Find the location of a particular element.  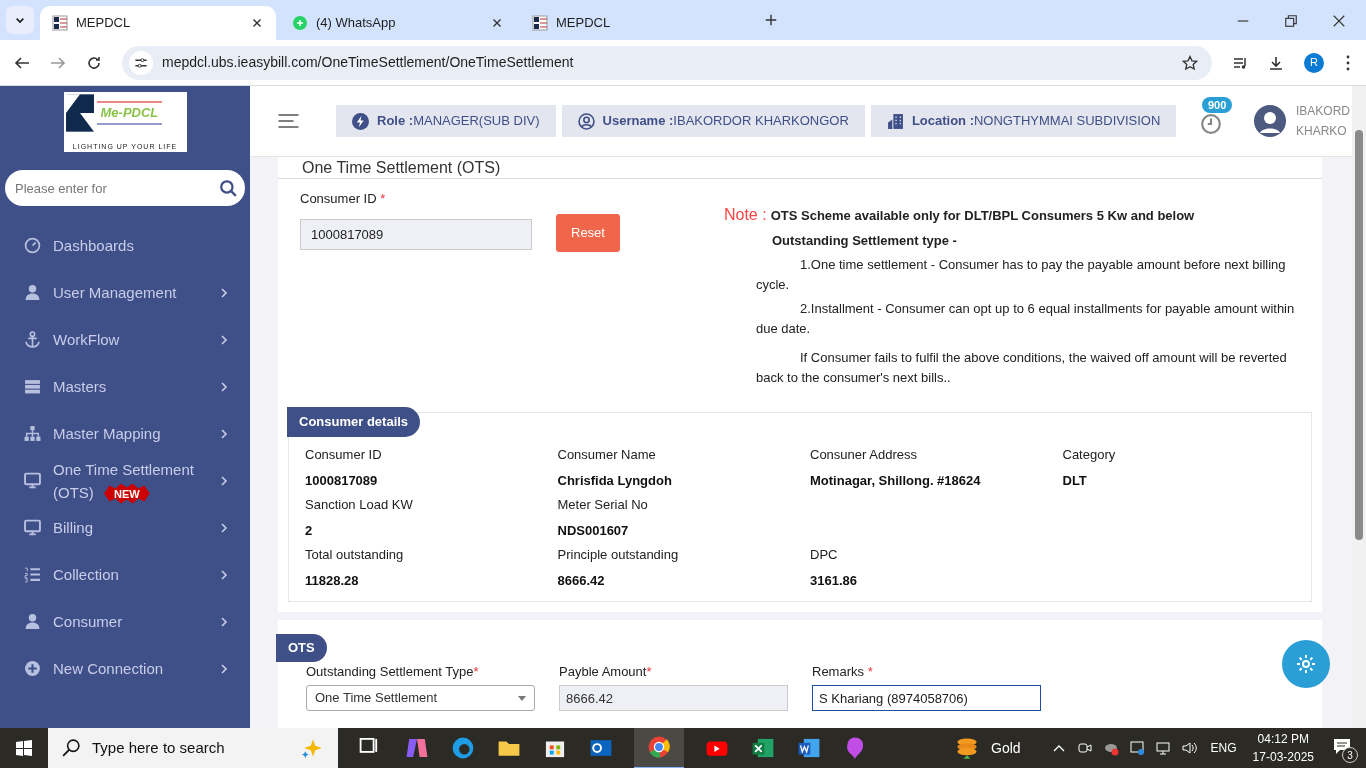

detail-value: 1000817089 is located at coordinates (342, 480).